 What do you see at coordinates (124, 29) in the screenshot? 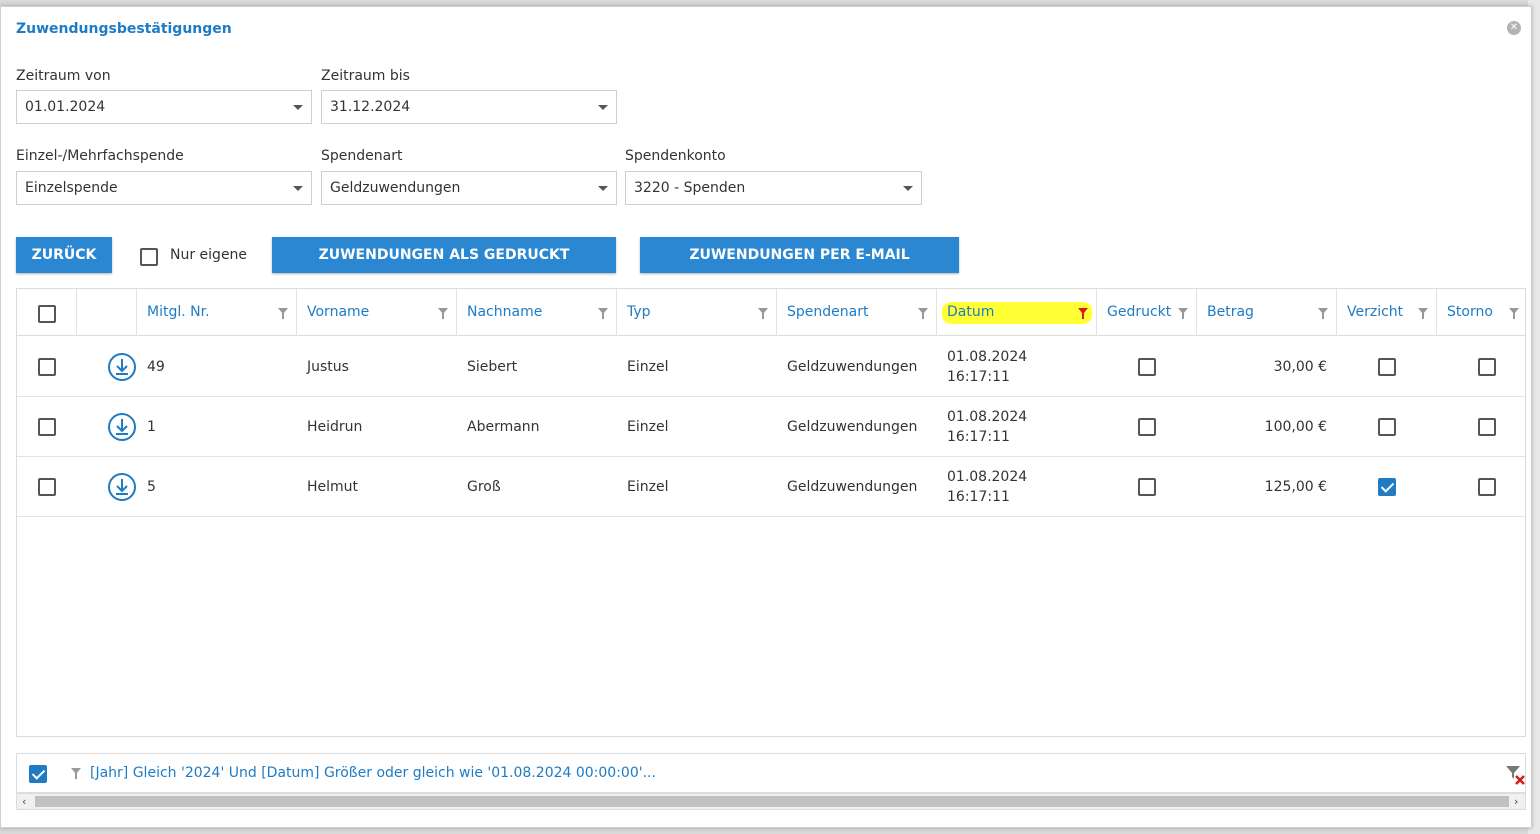
I see `dialog-title: Zuwendungsbestätigungen` at bounding box center [124, 29].